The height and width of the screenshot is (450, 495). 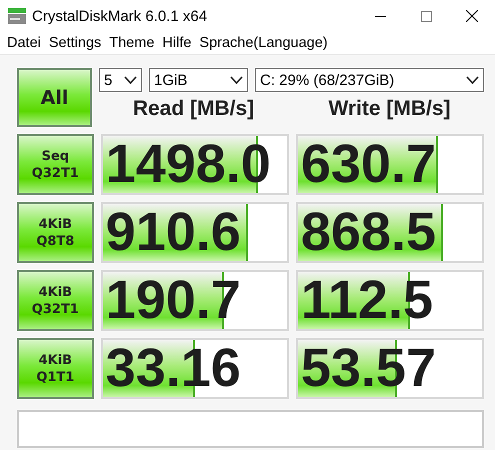 What do you see at coordinates (198, 80) in the screenshot?
I see `dropdown: 1GiB` at bounding box center [198, 80].